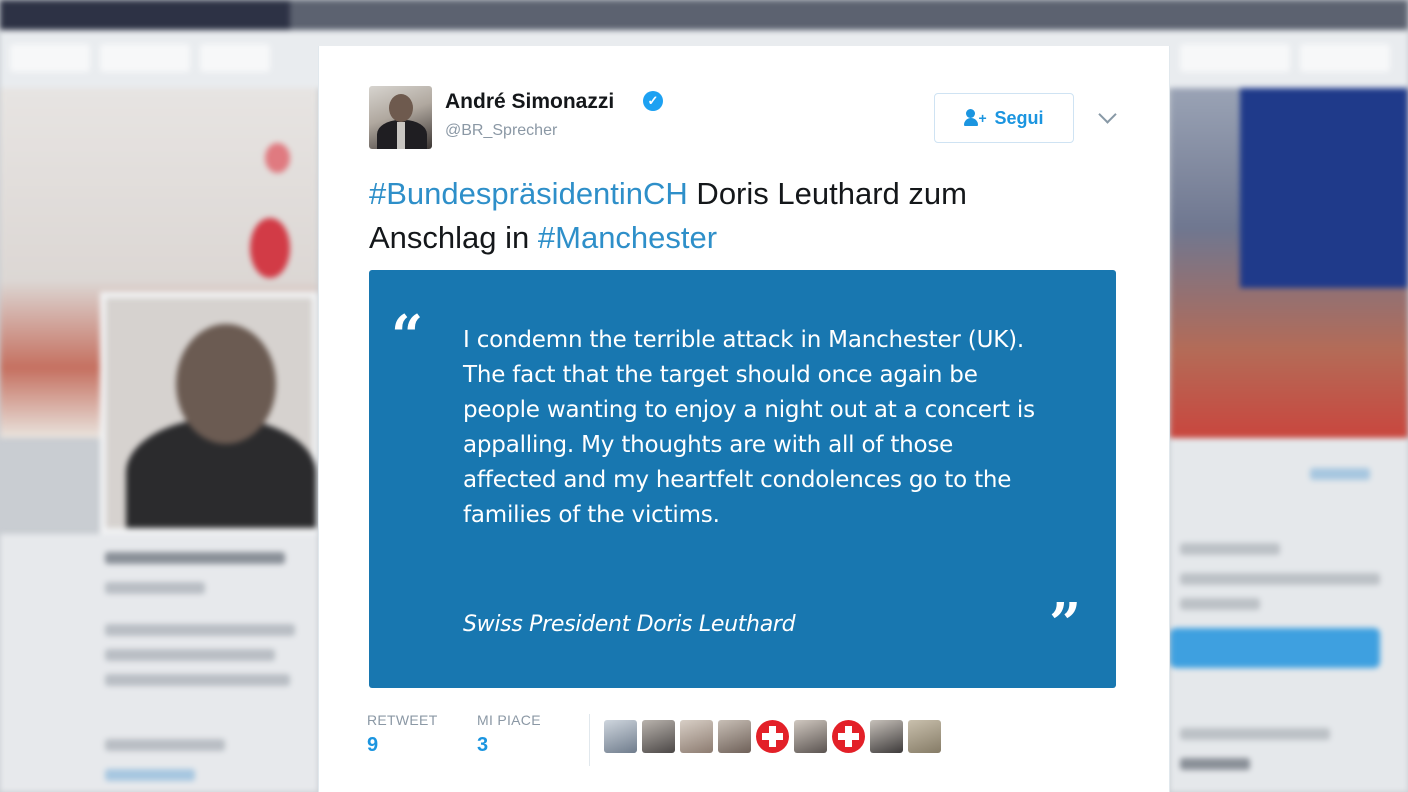 Image resolution: width=1408 pixels, height=792 pixels. What do you see at coordinates (528, 193) in the screenshot?
I see `hashtag-link: #BundespräsidentinCH` at bounding box center [528, 193].